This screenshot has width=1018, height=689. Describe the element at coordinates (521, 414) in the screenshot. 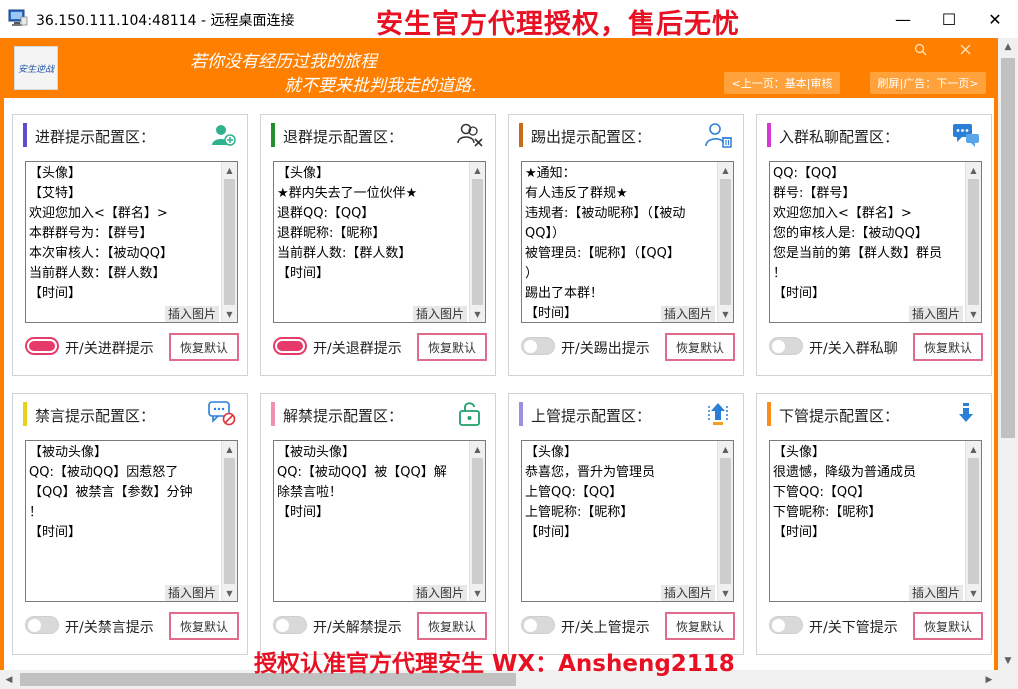

I see `card-accent-bar` at that location.